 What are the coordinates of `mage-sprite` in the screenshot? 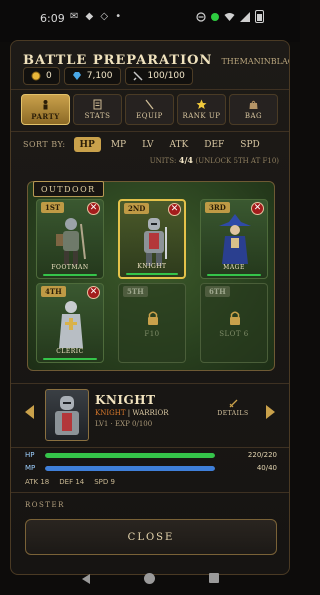 It's located at (235, 239).